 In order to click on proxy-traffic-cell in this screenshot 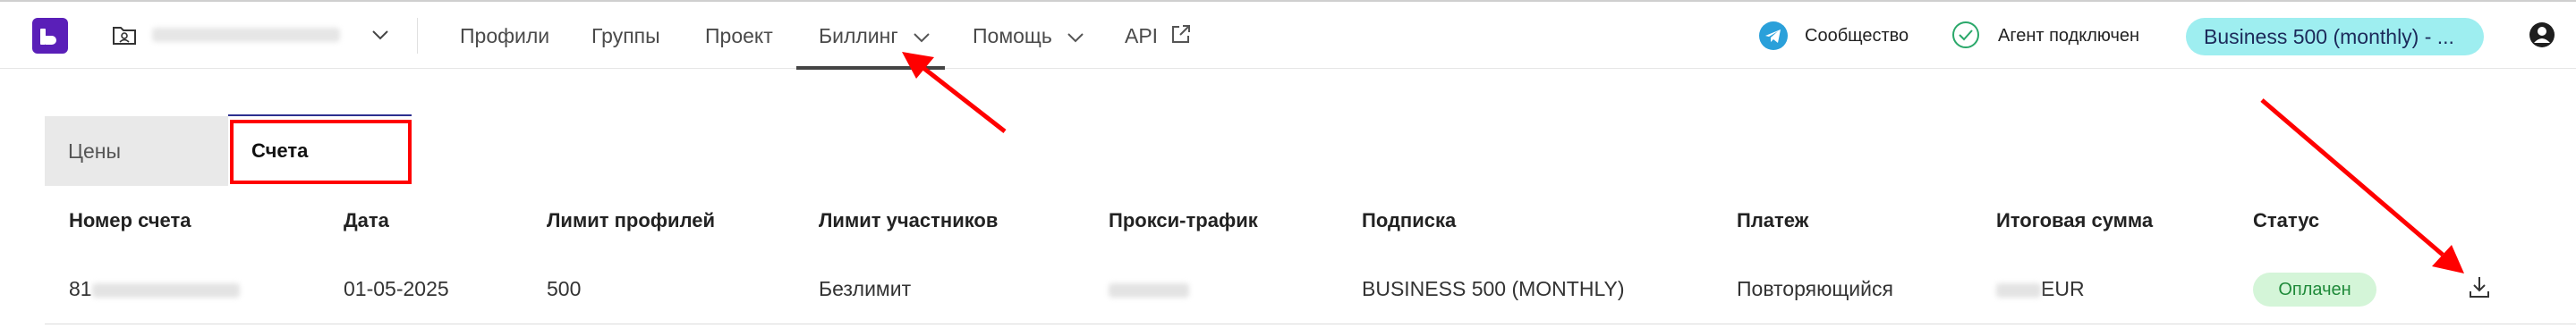, I will do `click(1149, 289)`.